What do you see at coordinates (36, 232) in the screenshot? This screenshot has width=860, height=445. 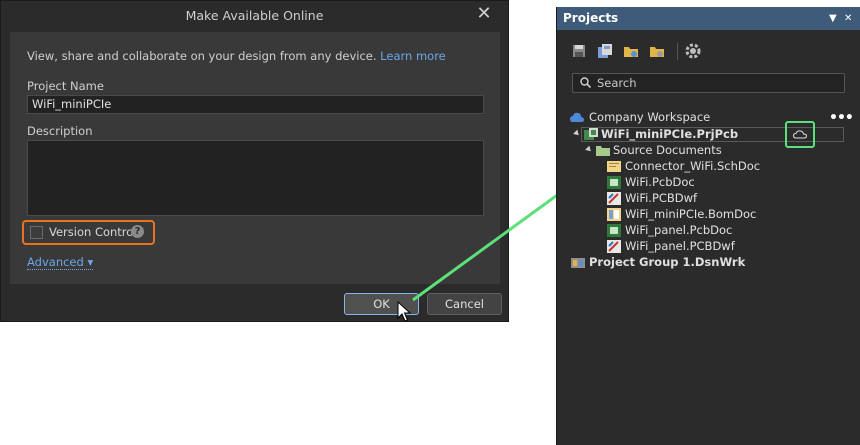 I see `version-control-checkbox` at bounding box center [36, 232].